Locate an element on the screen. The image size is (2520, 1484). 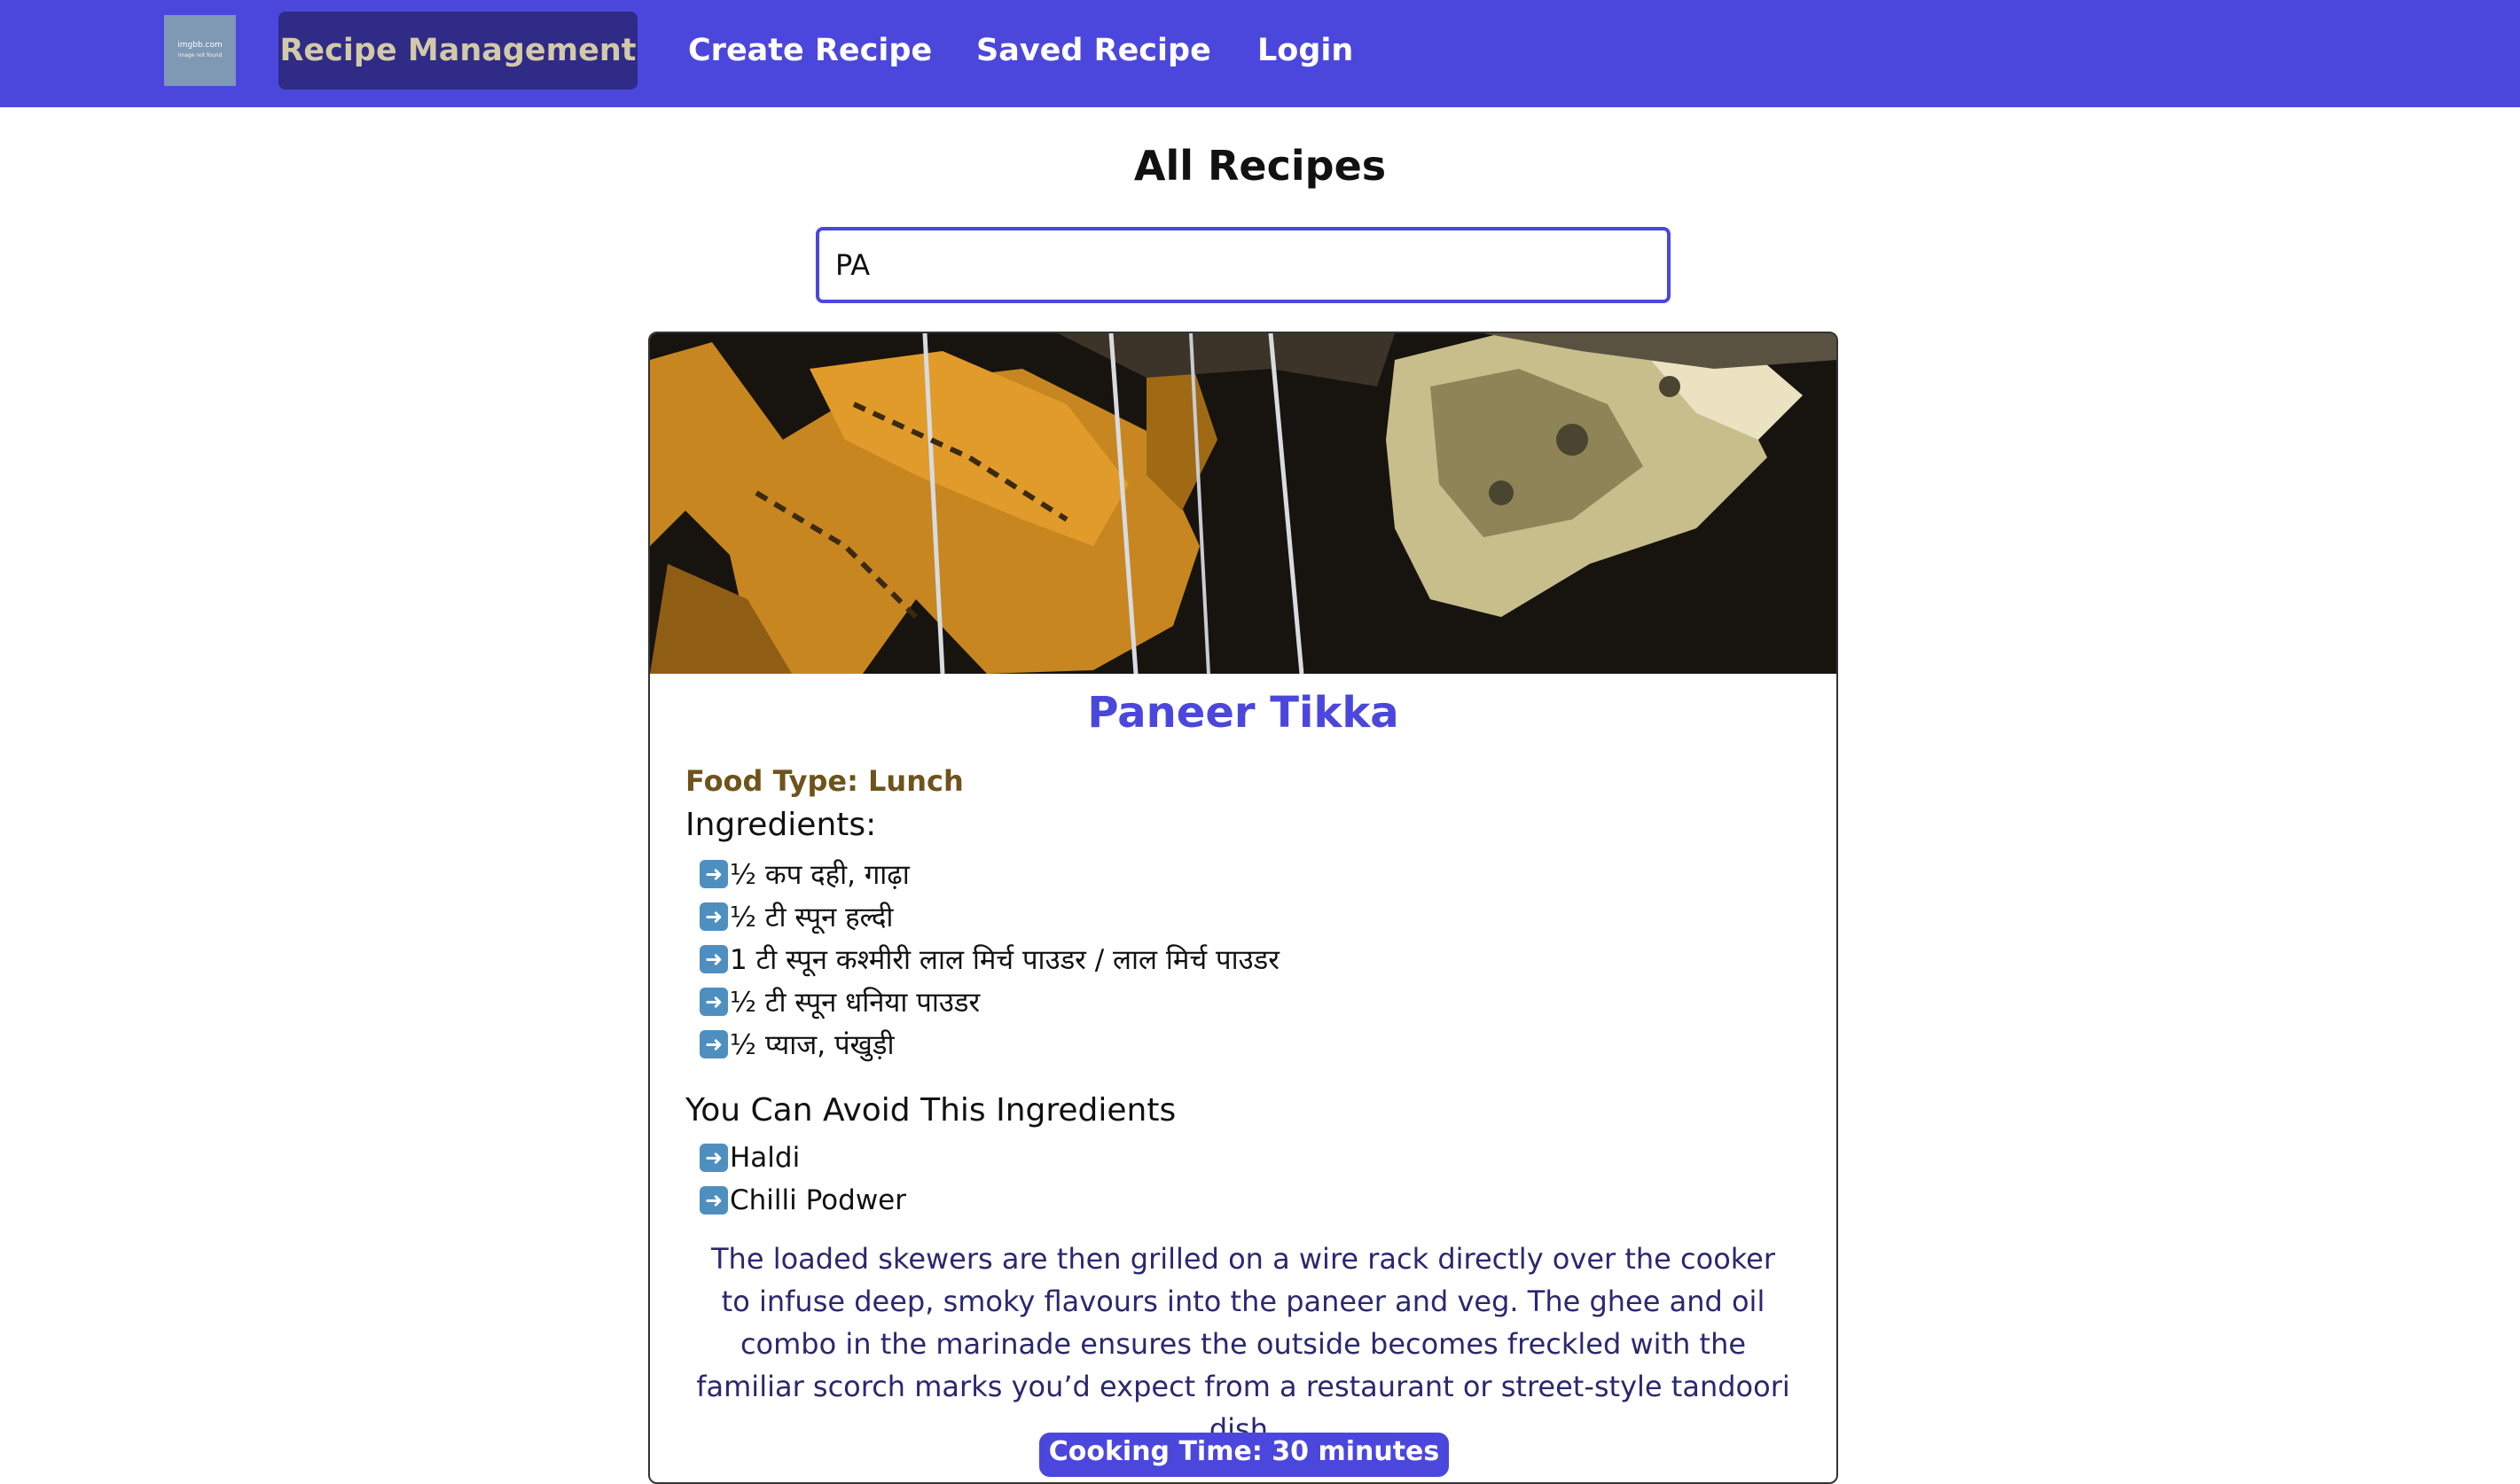
list-item: ➜ ½ टी स्पून धनिया पाउडर is located at coordinates (990, 1001).